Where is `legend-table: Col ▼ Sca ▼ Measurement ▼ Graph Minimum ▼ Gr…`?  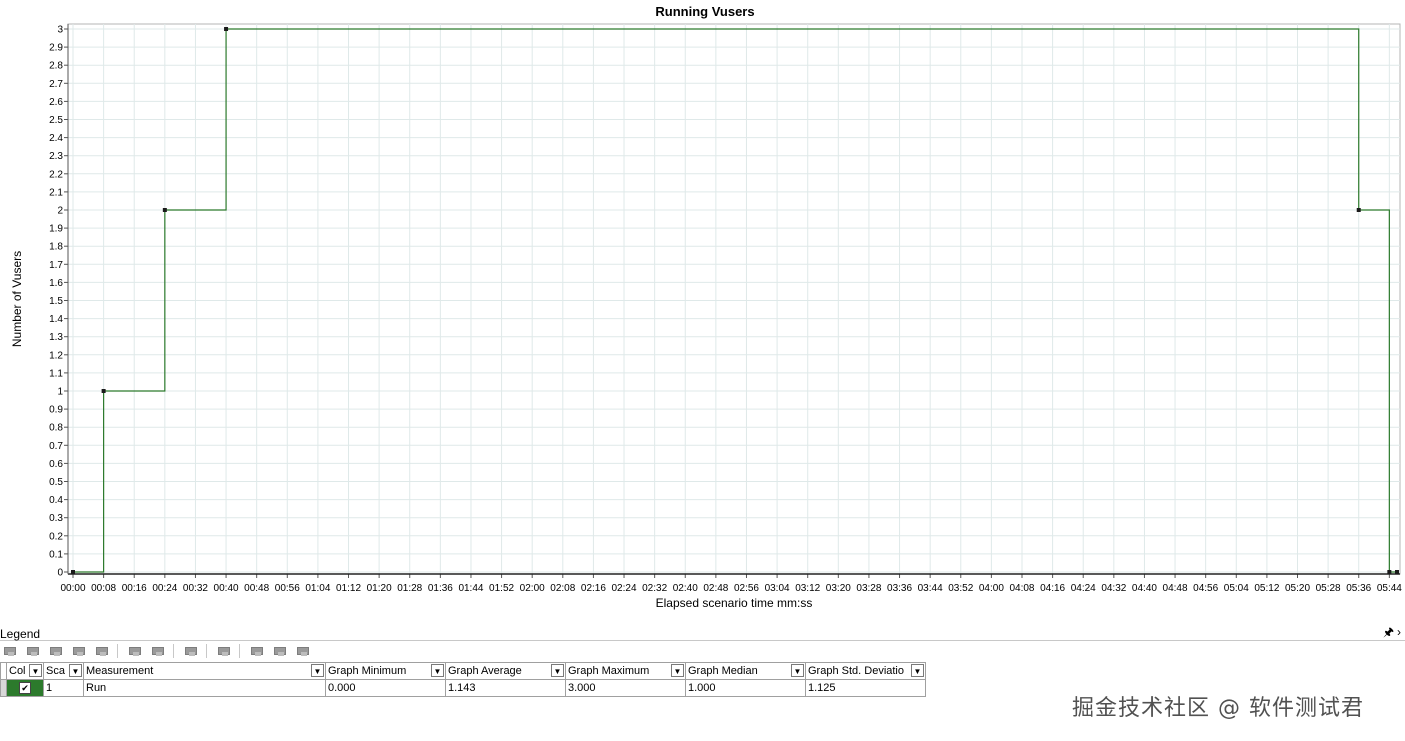
legend-table: Col ▼ Sca ▼ Measurement ▼ Graph Minimum ▼ Gr… is located at coordinates (463, 679).